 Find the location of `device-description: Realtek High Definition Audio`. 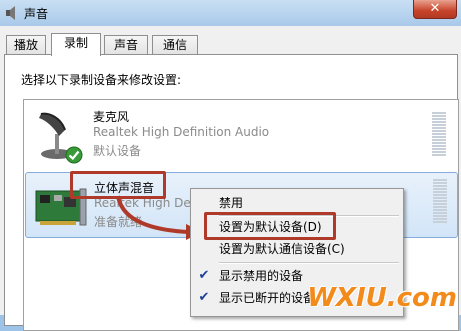

device-description: Realtek High Definition Audio is located at coordinates (181, 132).